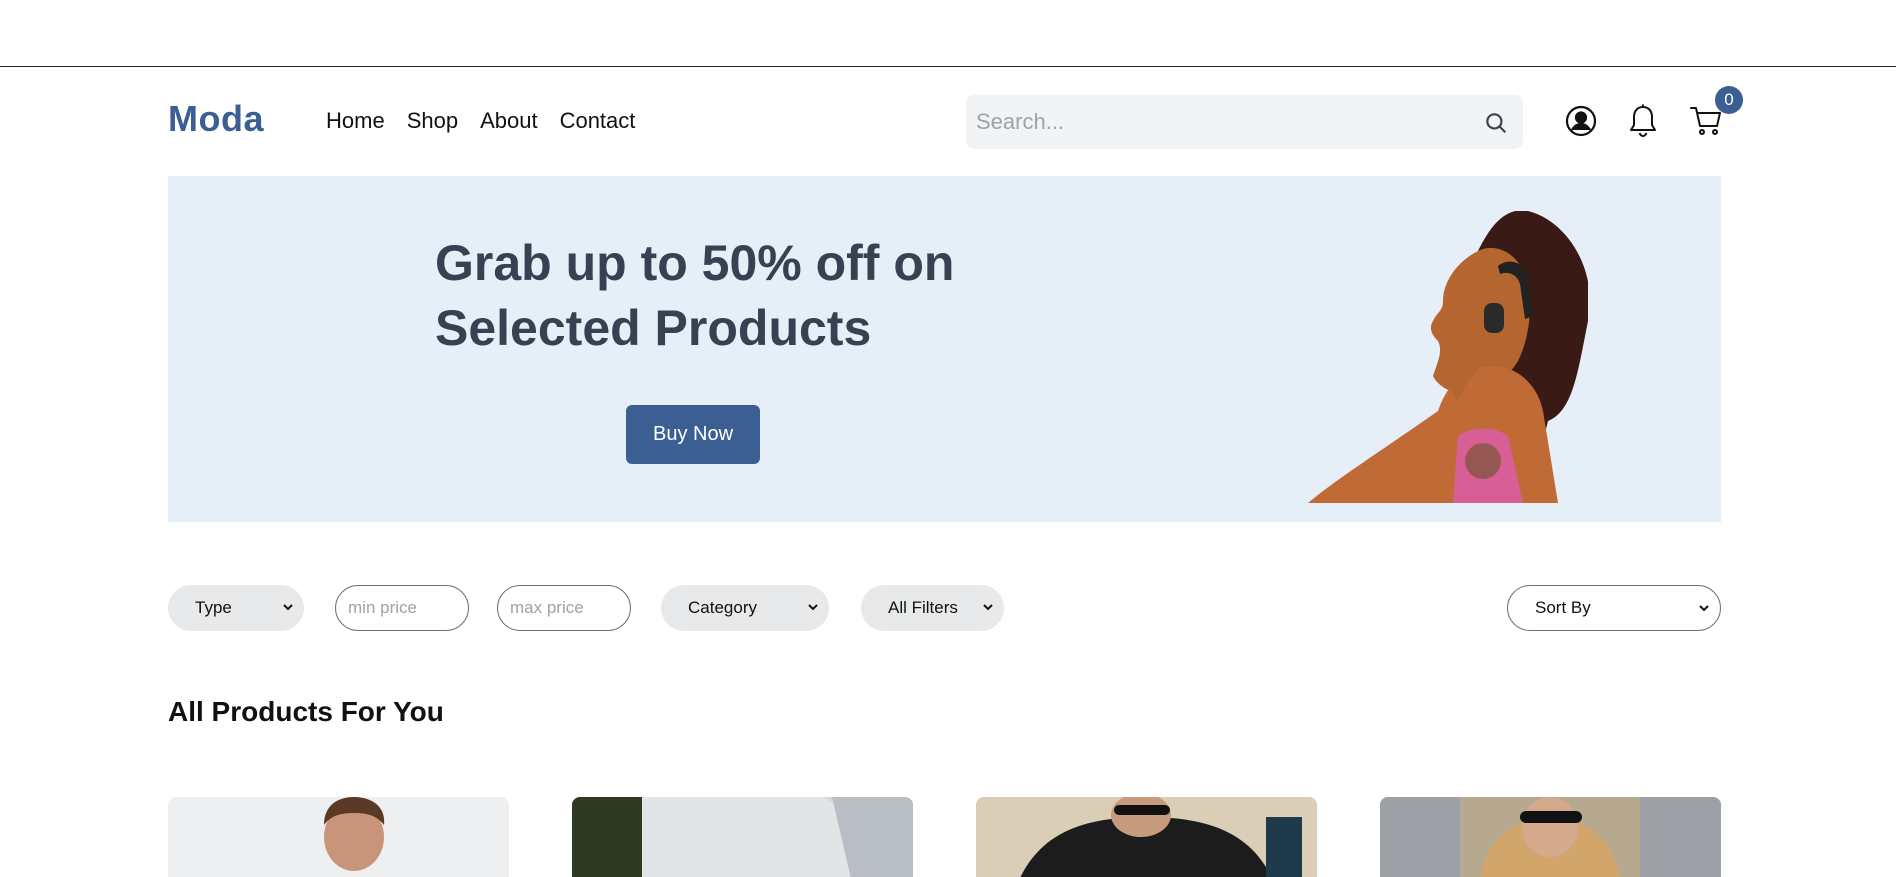  What do you see at coordinates (432, 121) in the screenshot?
I see `nav-shop: Shop` at bounding box center [432, 121].